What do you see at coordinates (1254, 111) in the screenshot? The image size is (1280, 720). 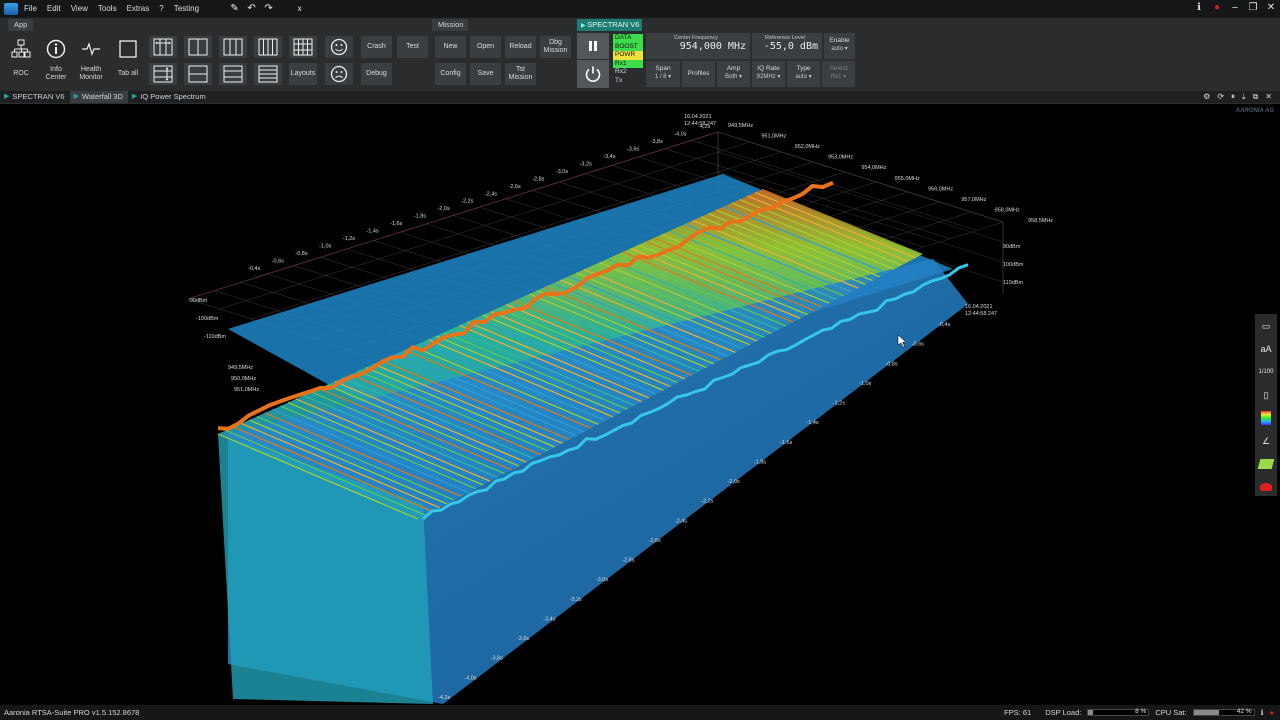 I see `brand-watermark: AARONIA AG` at bounding box center [1254, 111].